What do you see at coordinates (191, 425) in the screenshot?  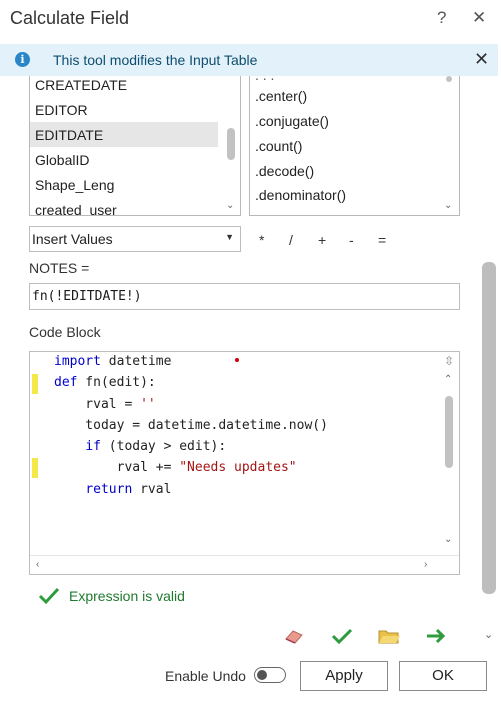 I see `code-line: today = datetime.datetime.now()` at bounding box center [191, 425].